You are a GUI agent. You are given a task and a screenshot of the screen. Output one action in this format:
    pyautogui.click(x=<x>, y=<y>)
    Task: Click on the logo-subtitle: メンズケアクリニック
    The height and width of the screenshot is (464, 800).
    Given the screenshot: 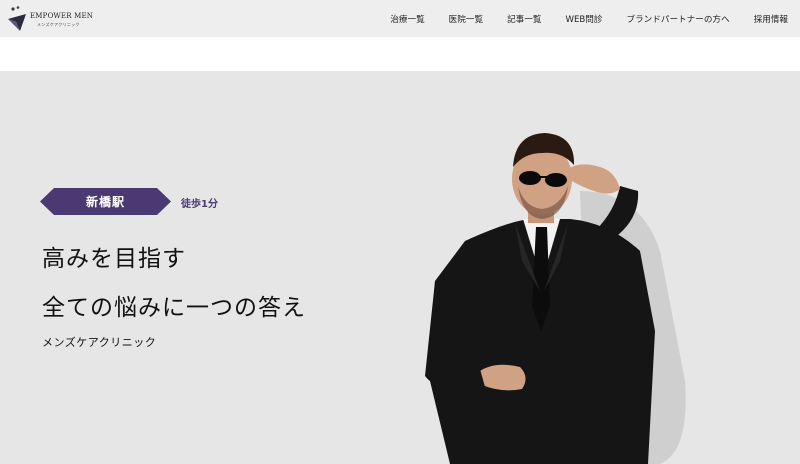 What is the action you would take?
    pyautogui.click(x=58, y=24)
    